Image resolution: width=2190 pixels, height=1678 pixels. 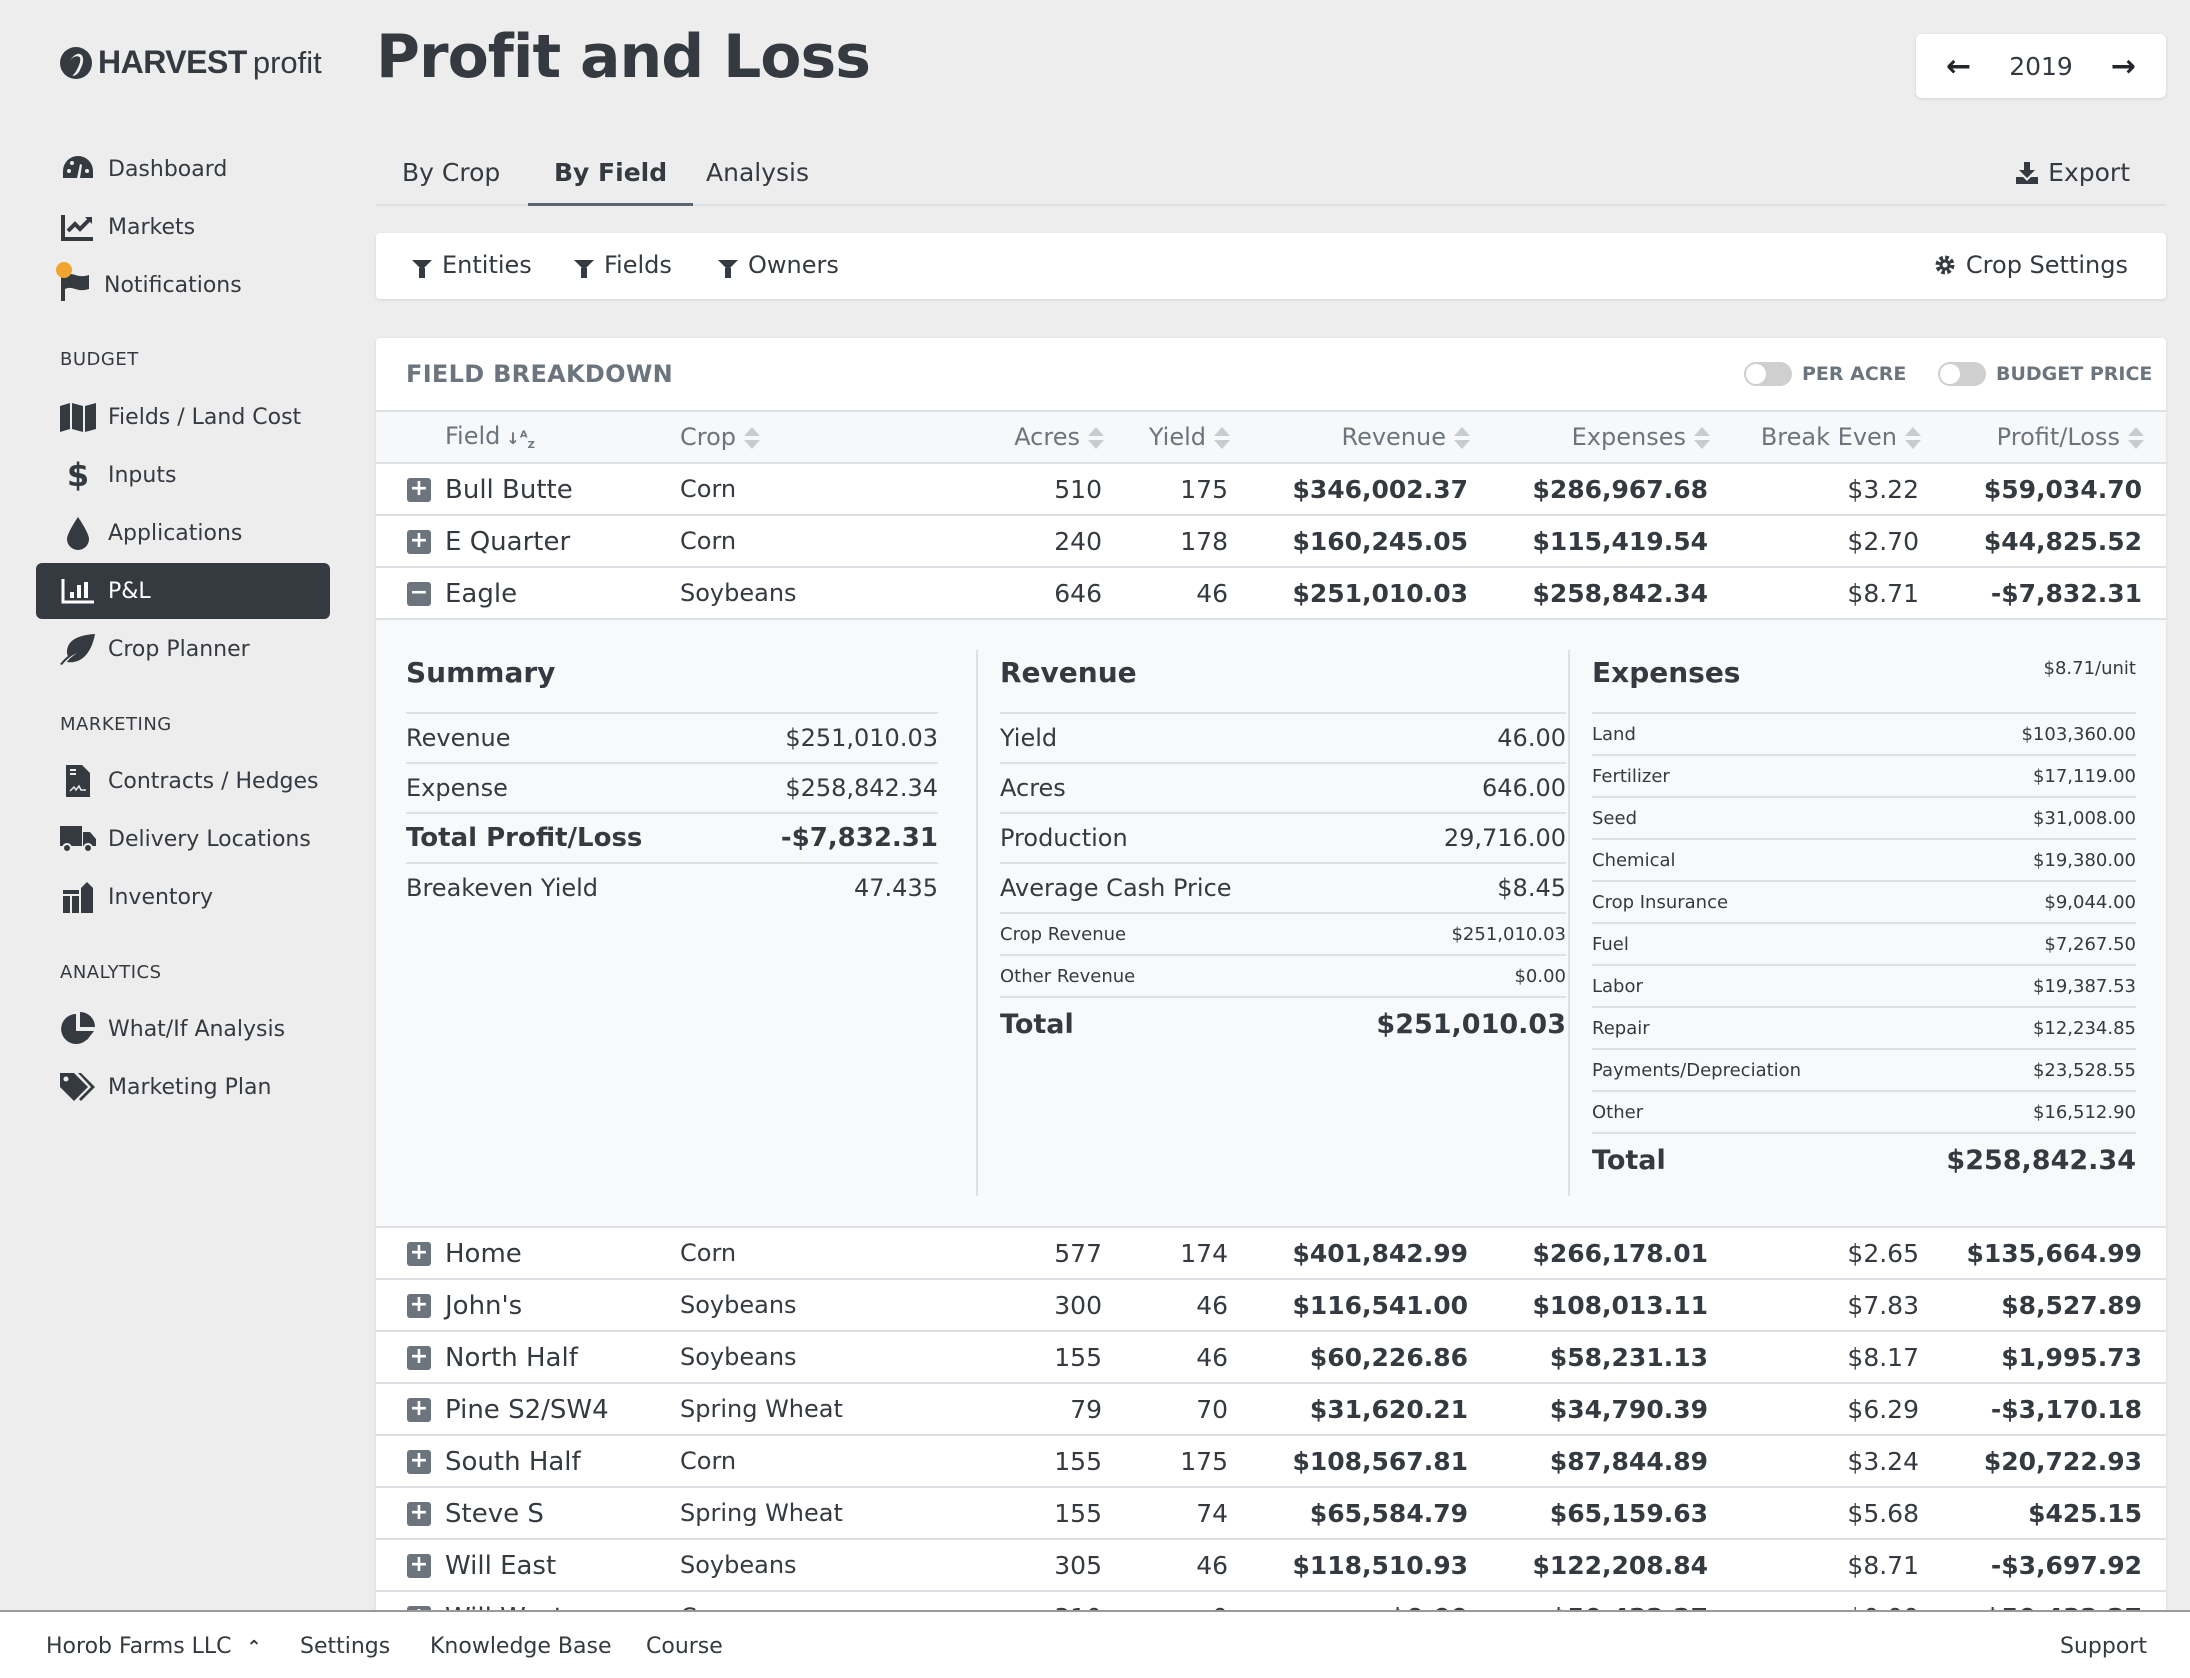 I want to click on expense-line: Chemical $19,380.00, so click(x=1864, y=859).